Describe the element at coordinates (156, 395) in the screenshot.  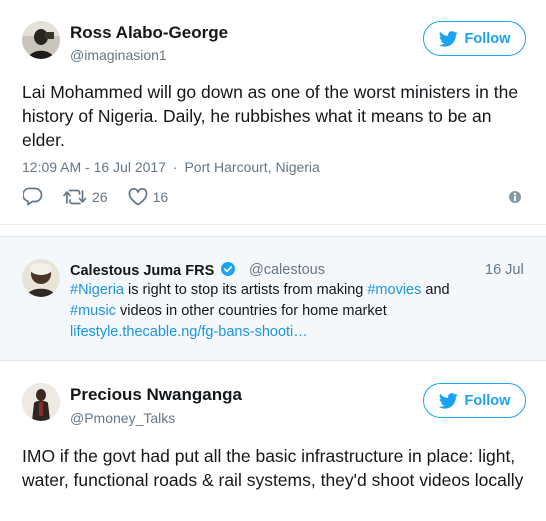
I see `author-name: Precious Nwanganga` at that location.